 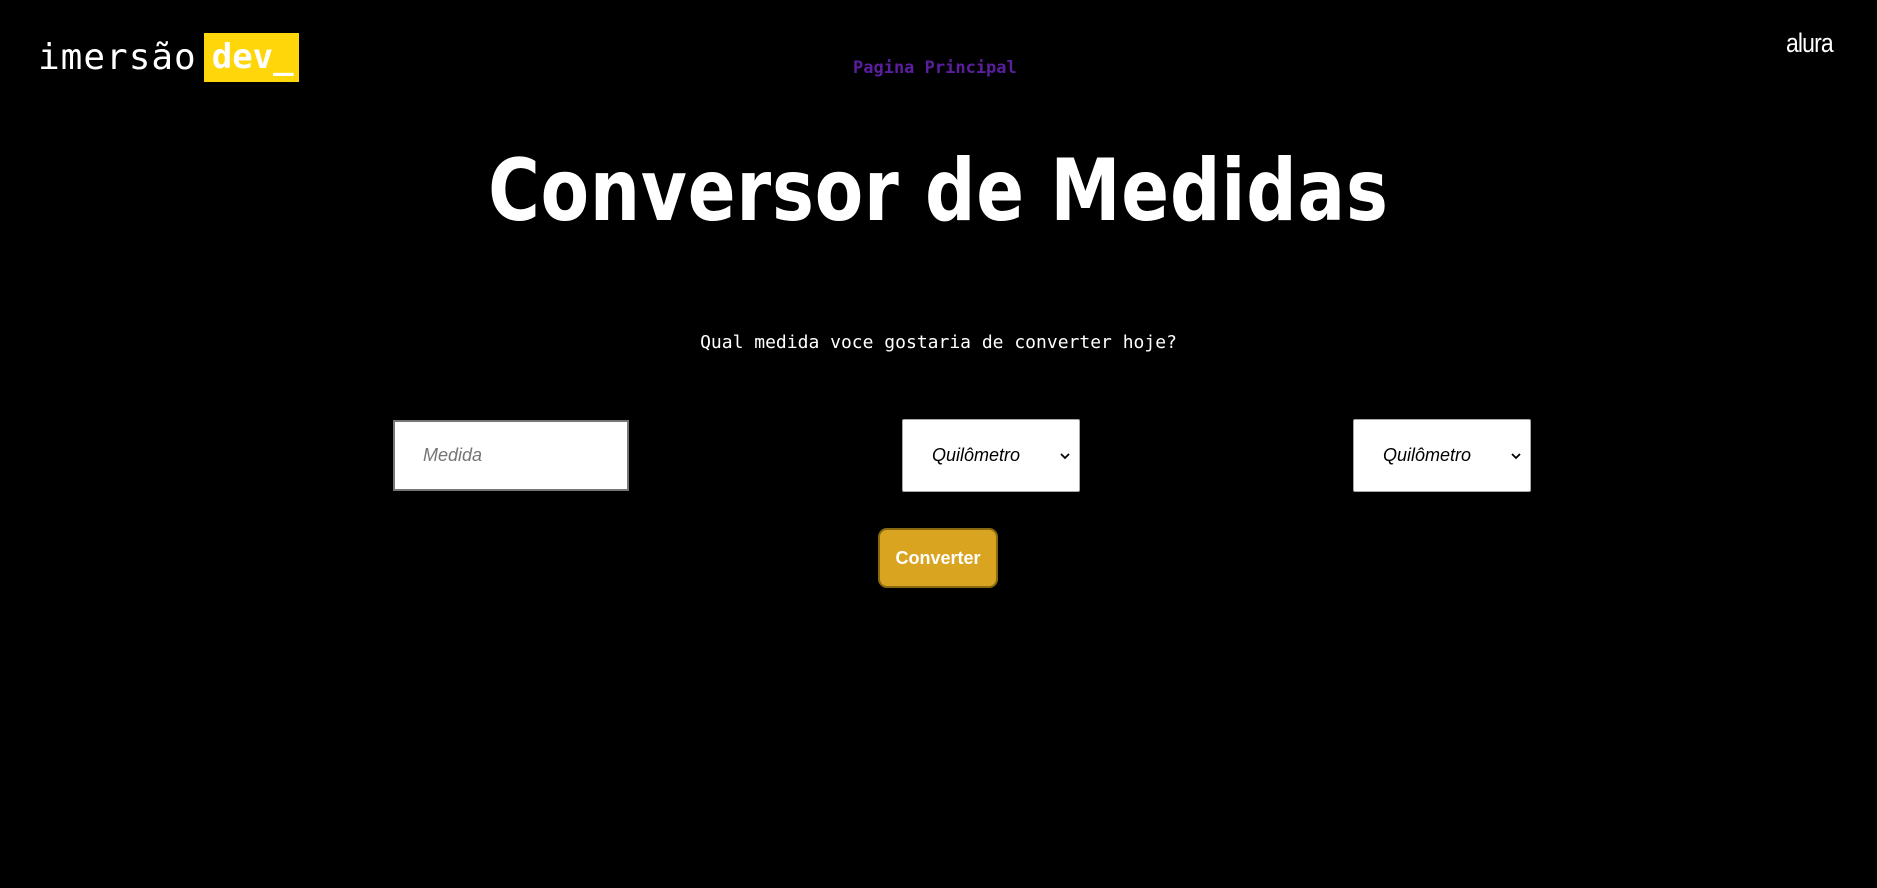 I want to click on from-unit-selected-value: Quilômetro, so click(x=976, y=455).